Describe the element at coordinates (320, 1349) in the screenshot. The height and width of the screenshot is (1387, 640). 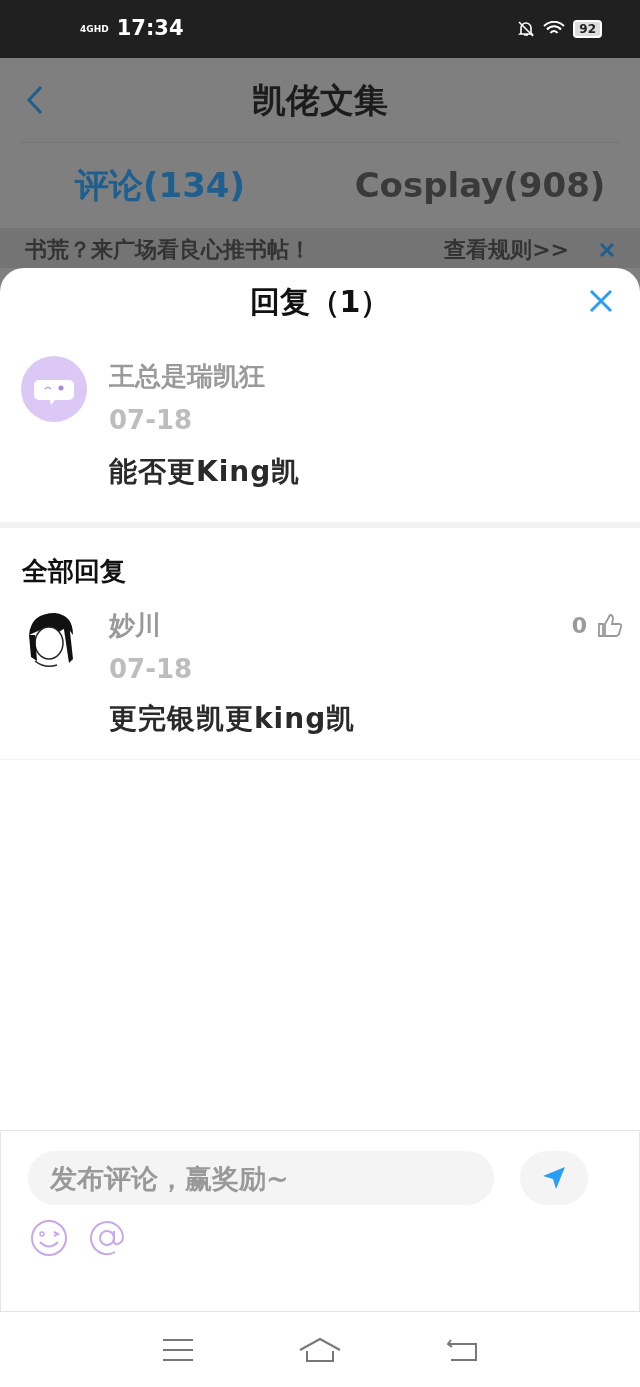
I see `home-icon` at that location.